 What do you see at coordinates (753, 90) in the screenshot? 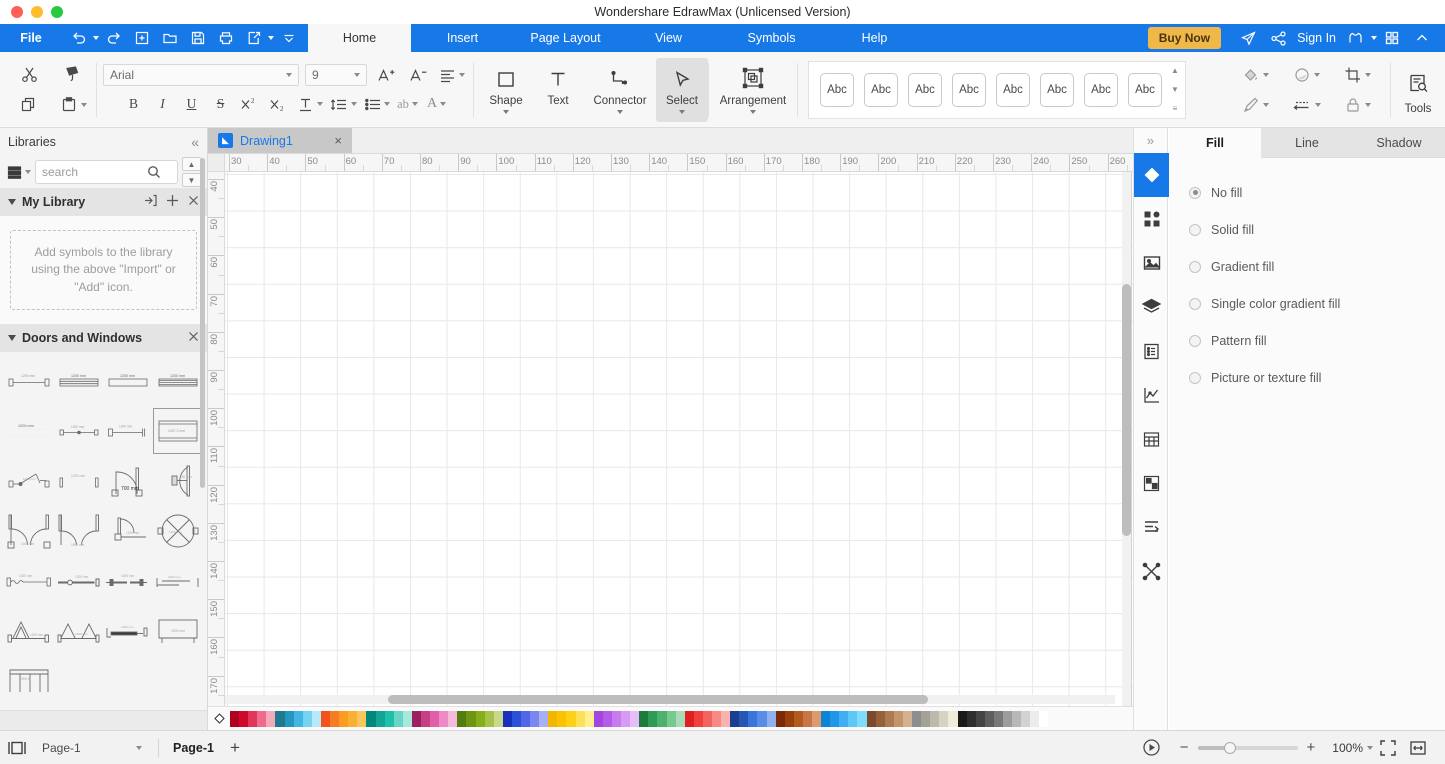
I see `arrangement-button: Arrangement` at bounding box center [753, 90].